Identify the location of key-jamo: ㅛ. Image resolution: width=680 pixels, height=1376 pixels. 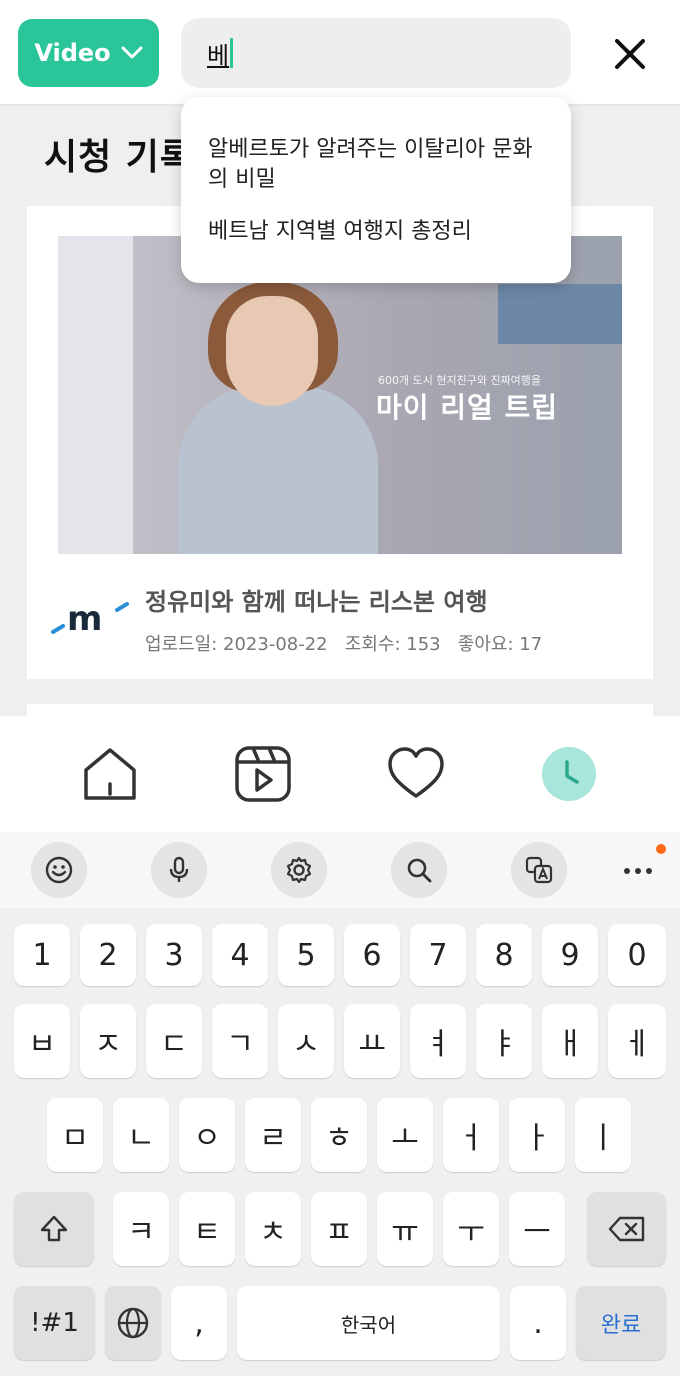
(372, 1041).